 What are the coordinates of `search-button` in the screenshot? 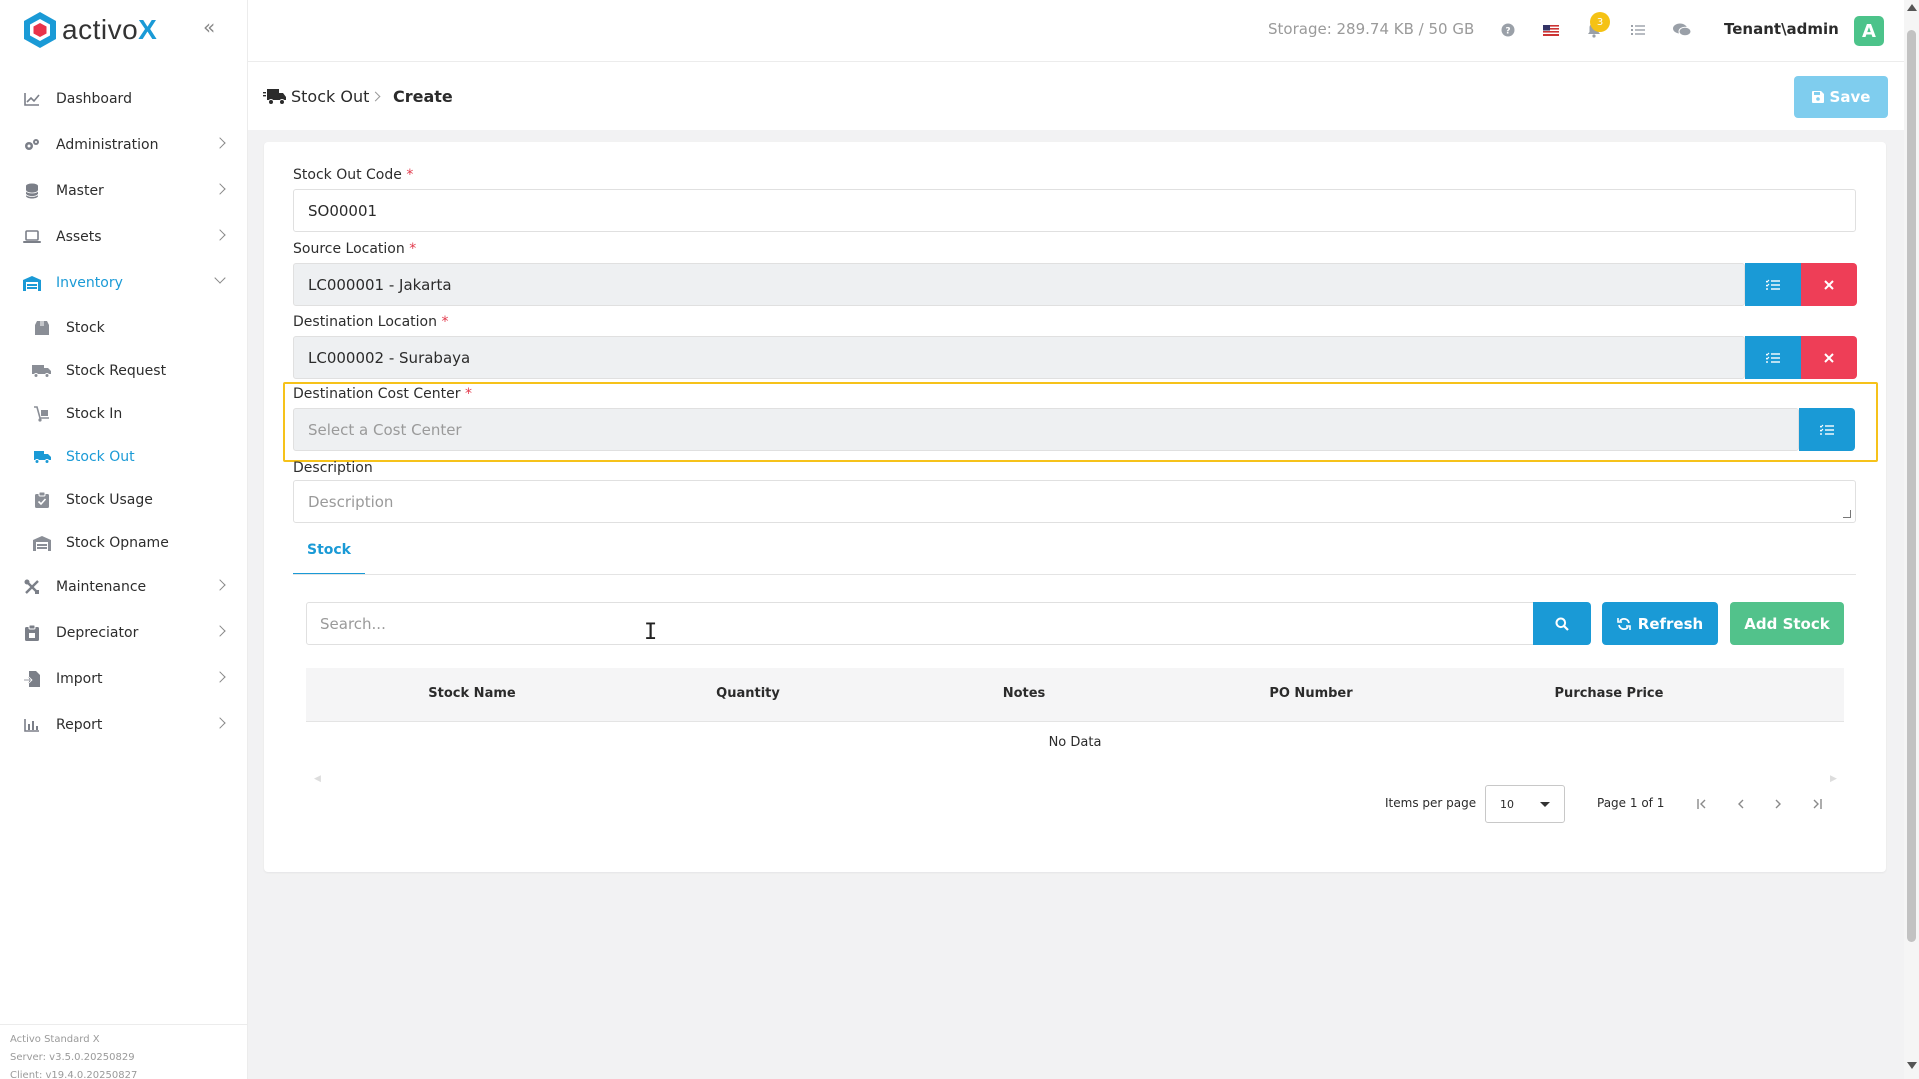 It's located at (1562, 623).